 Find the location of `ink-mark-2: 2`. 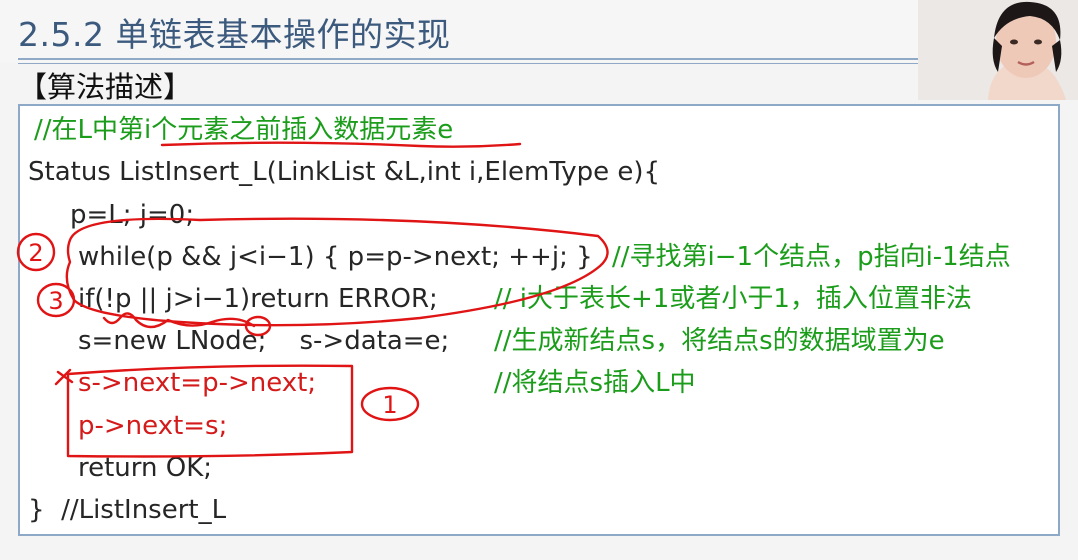

ink-mark-2: 2 is located at coordinates (35, 253).